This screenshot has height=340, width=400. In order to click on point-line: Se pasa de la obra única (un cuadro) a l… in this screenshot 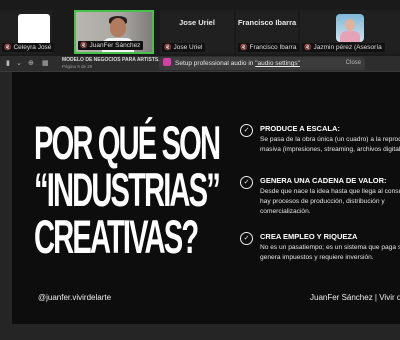, I will do `click(330, 139)`.